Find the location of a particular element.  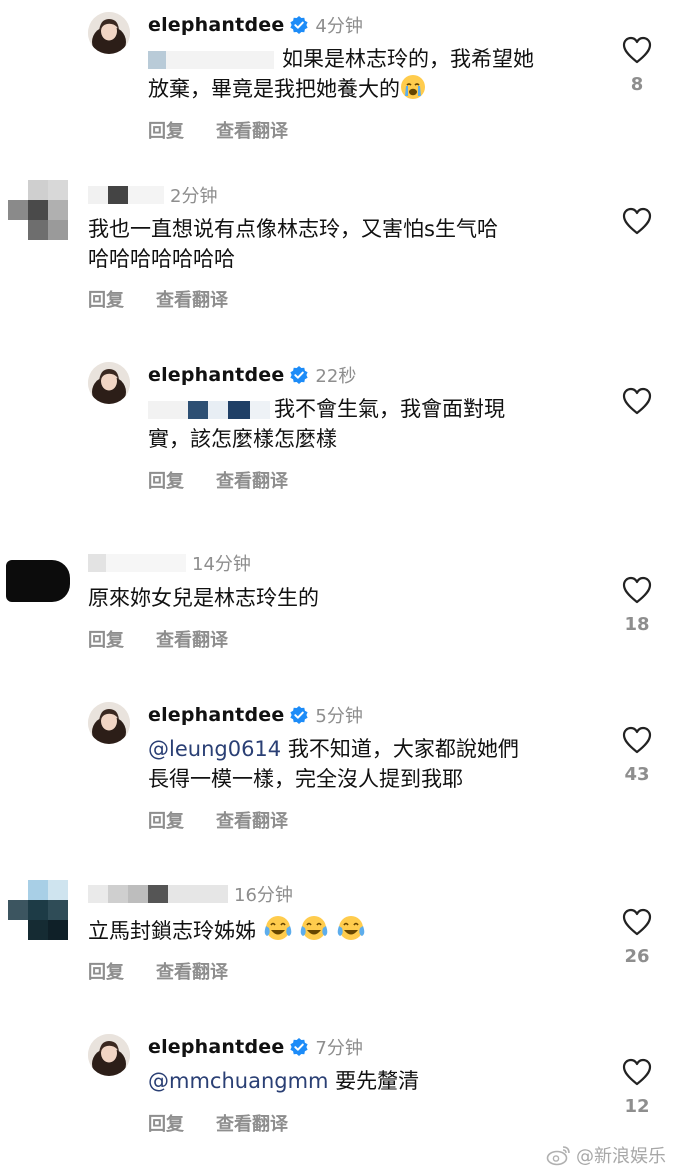

timestamp: 22秒 is located at coordinates (336, 376).